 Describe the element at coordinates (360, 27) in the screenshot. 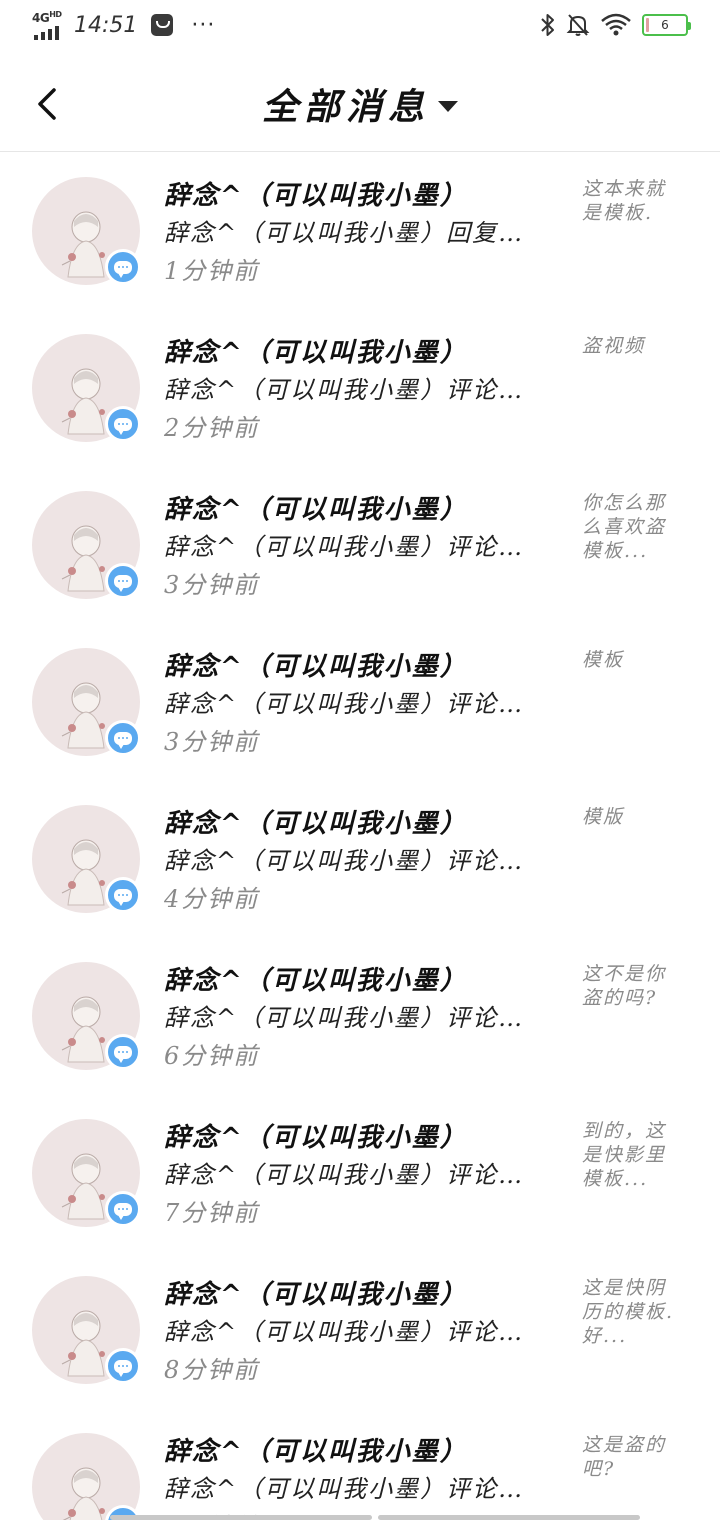

I see `status-bar: 4GHD 14:51 ··· 6` at that location.